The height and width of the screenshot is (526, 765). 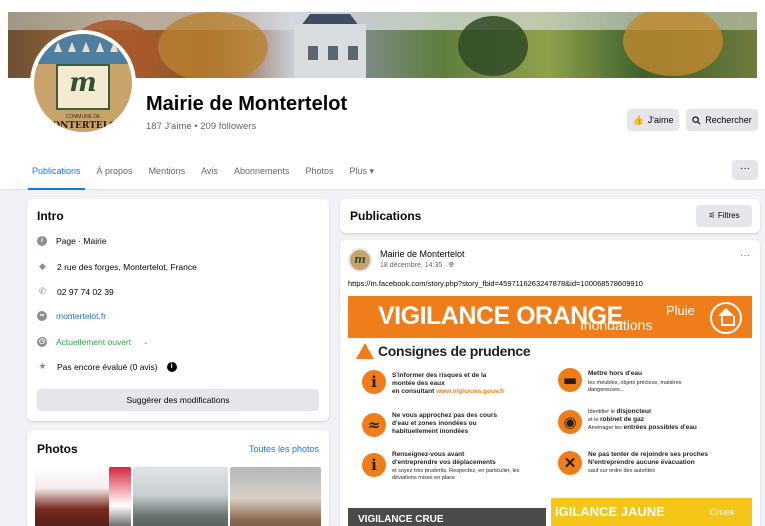 I want to click on page-avatar: m COMMUNE DE MONTERTELOT, so click(x=83, y=83).